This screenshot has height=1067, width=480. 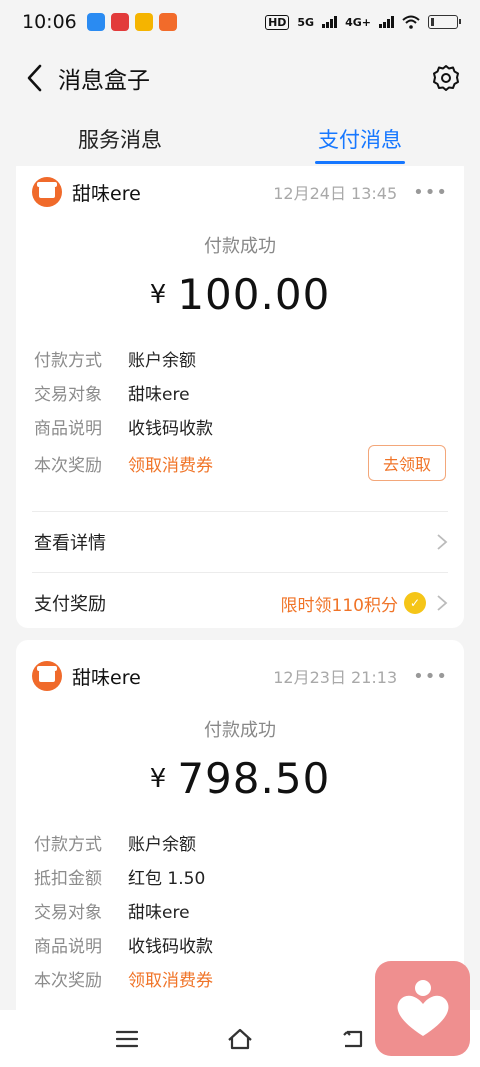 What do you see at coordinates (240, 603) in the screenshot?
I see `payment-reward-row: 支付奖励 限时领110积分 ✓` at bounding box center [240, 603].